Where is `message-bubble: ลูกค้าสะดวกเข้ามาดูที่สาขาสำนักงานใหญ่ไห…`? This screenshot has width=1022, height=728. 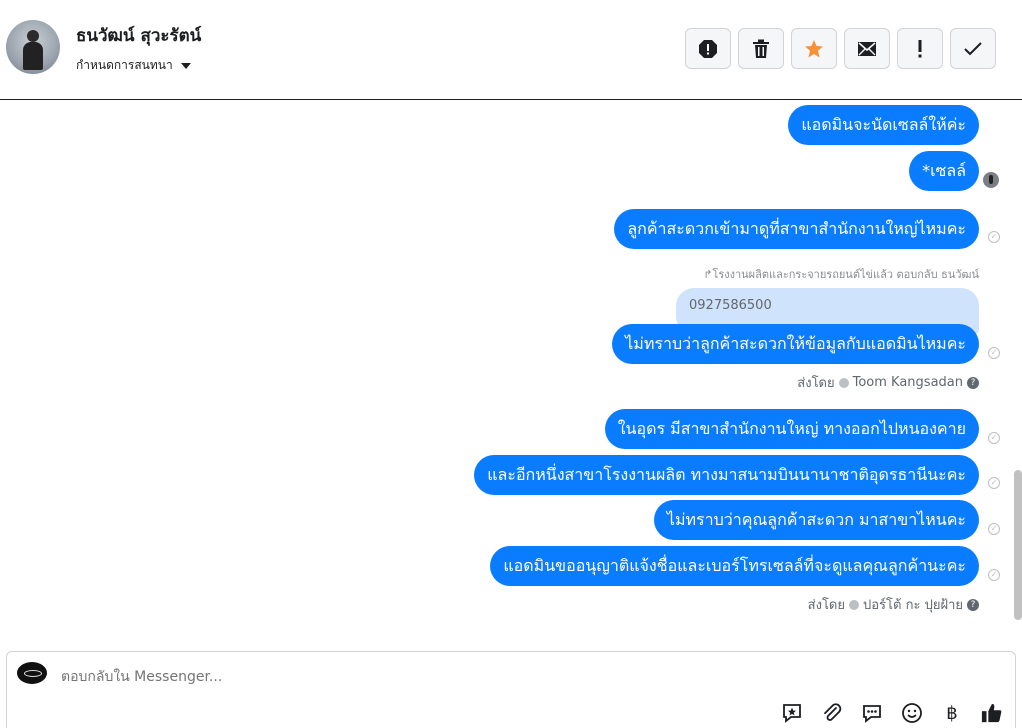 message-bubble: ลูกค้าสะดวกเข้ามาดูที่สาขาสำนักงานใหญ่ไห… is located at coordinates (796, 229).